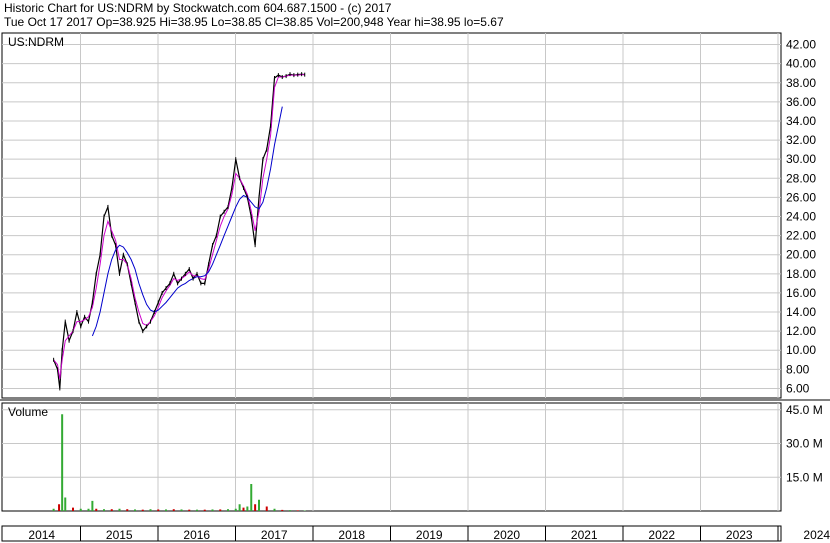 The height and width of the screenshot is (543, 830). What do you see at coordinates (41, 535) in the screenshot?
I see `x-tick-label: 2014` at bounding box center [41, 535].